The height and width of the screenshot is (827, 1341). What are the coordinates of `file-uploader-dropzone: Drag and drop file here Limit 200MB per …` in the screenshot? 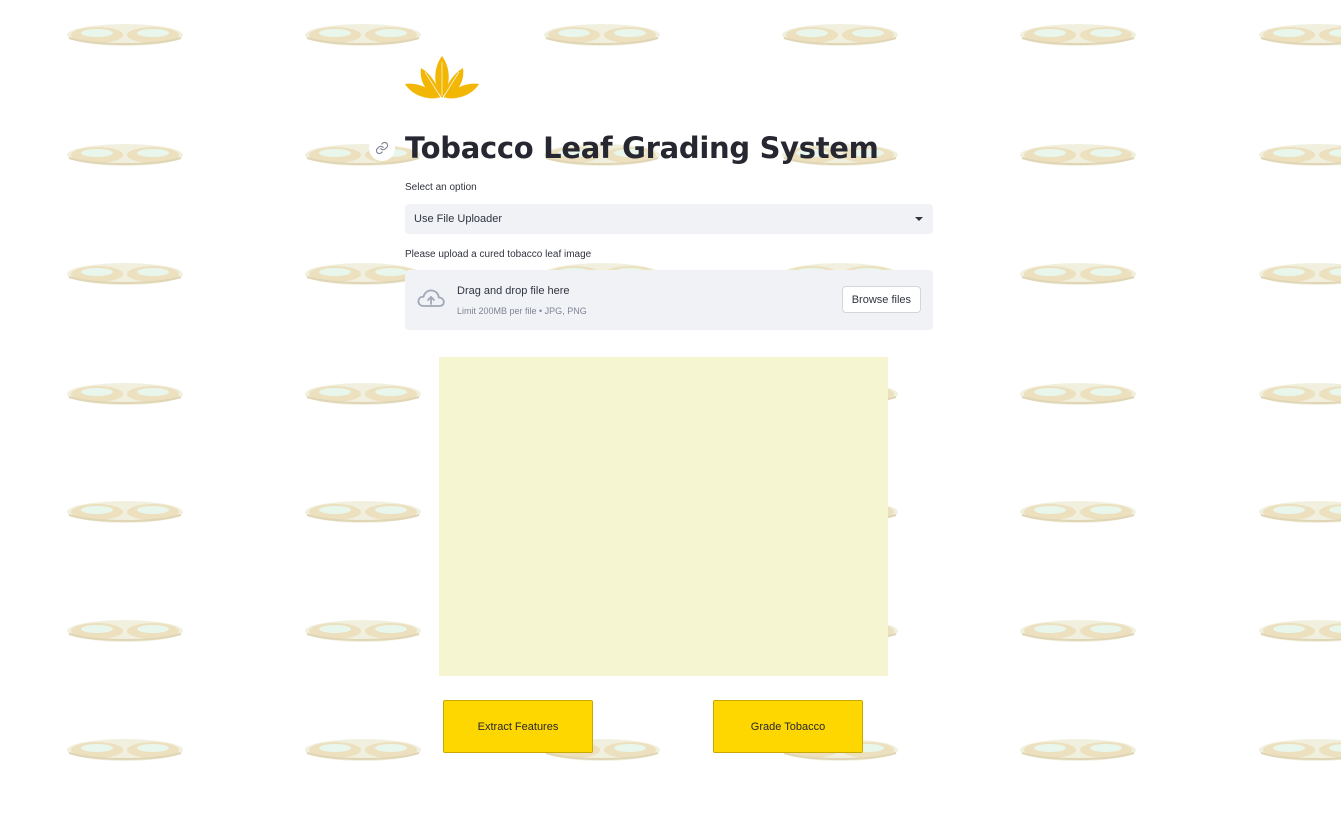 It's located at (669, 300).